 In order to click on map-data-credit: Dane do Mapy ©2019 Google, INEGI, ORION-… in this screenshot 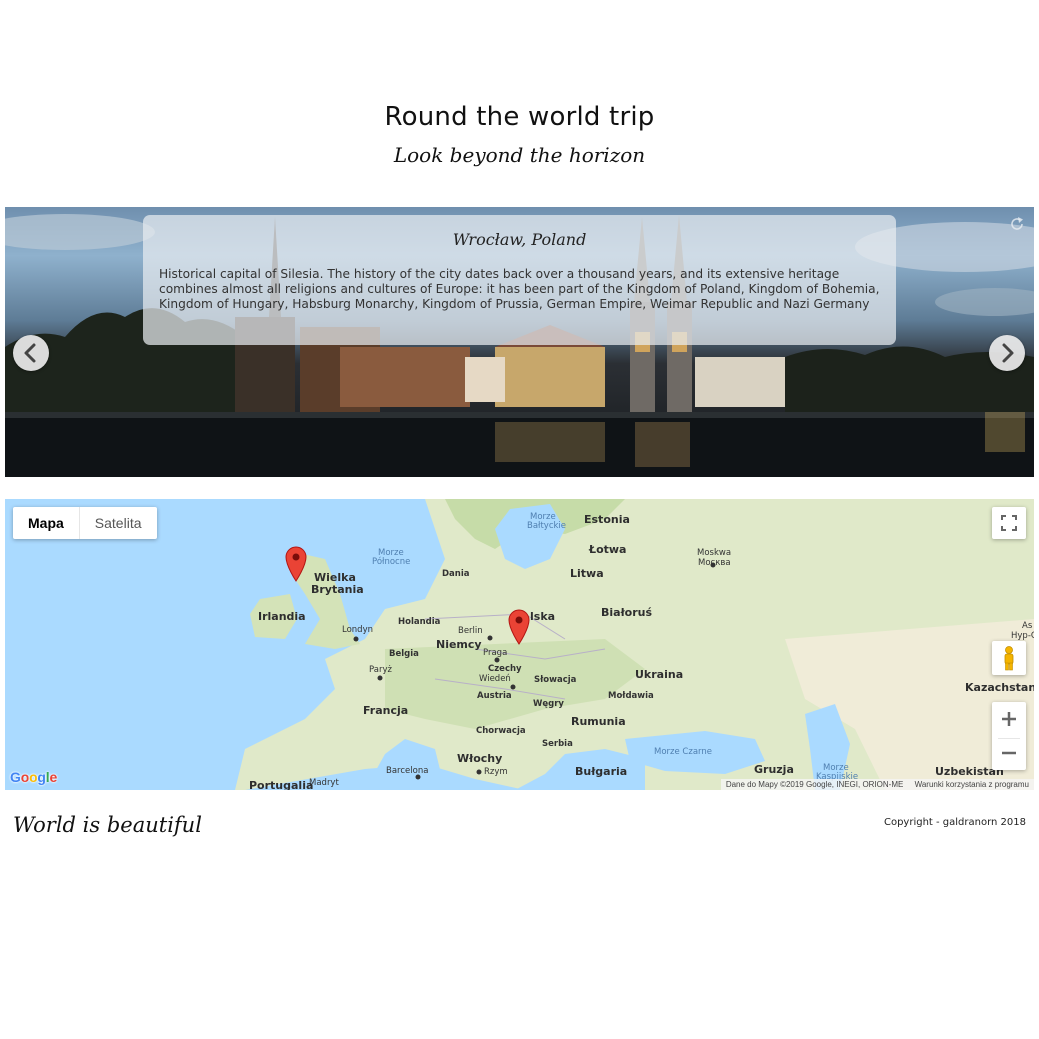, I will do `click(814, 784)`.